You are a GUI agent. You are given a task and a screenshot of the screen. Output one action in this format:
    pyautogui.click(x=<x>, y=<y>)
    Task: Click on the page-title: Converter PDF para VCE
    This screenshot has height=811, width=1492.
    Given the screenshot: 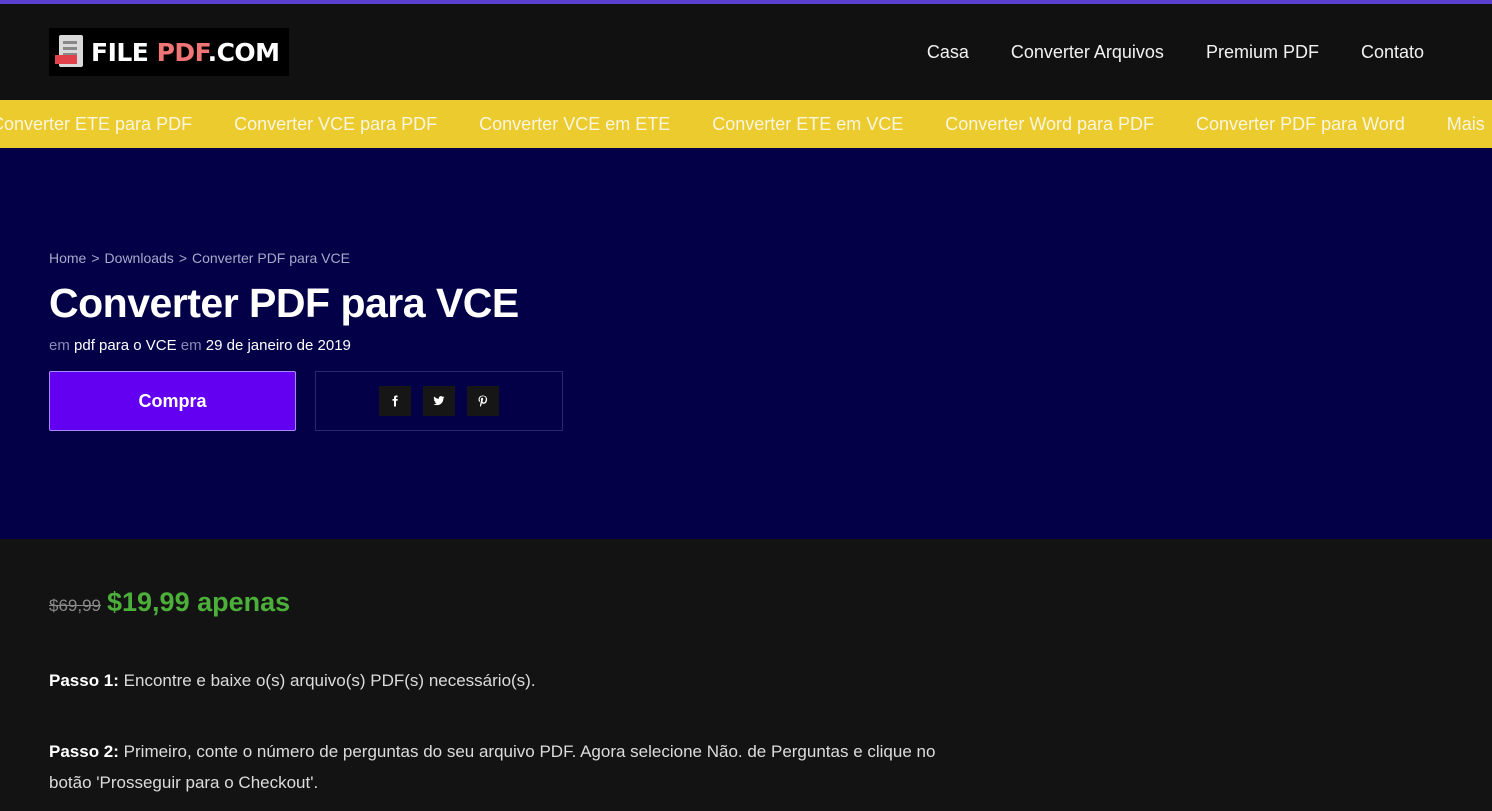 What is the action you would take?
    pyautogui.click(x=284, y=303)
    